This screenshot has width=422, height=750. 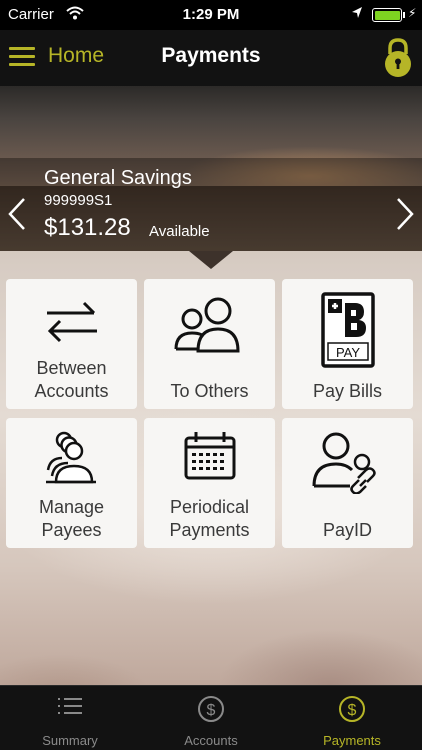 I want to click on between-accounts-tile: Between Accounts, so click(x=71, y=344).